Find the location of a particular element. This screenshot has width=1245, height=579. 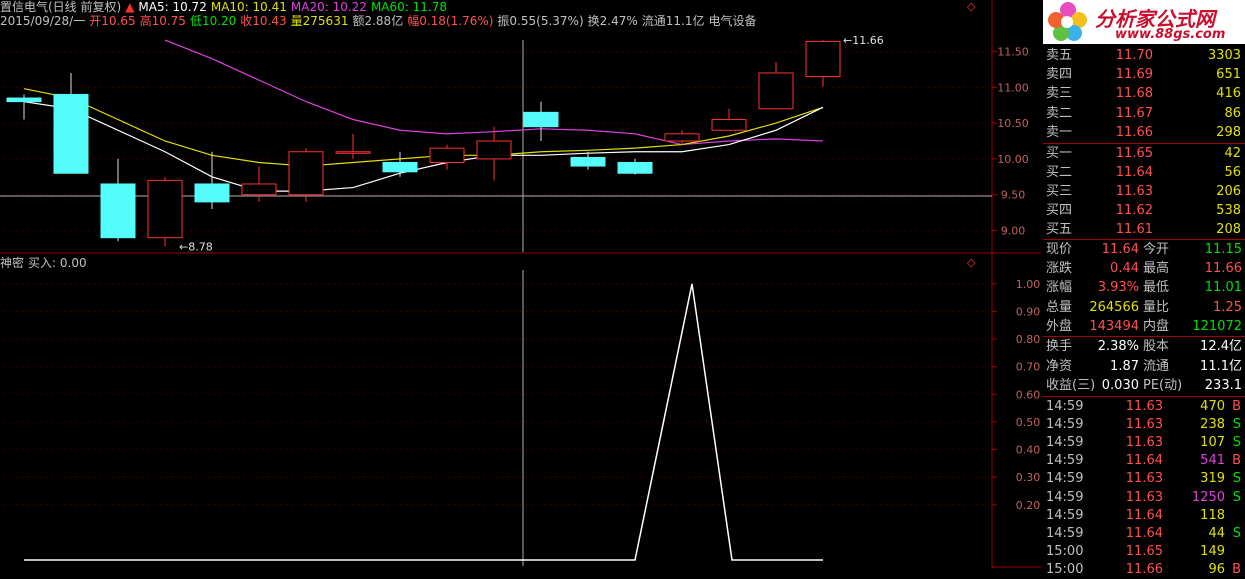

bid-row: 买一 11.65 42 is located at coordinates (1144, 153).